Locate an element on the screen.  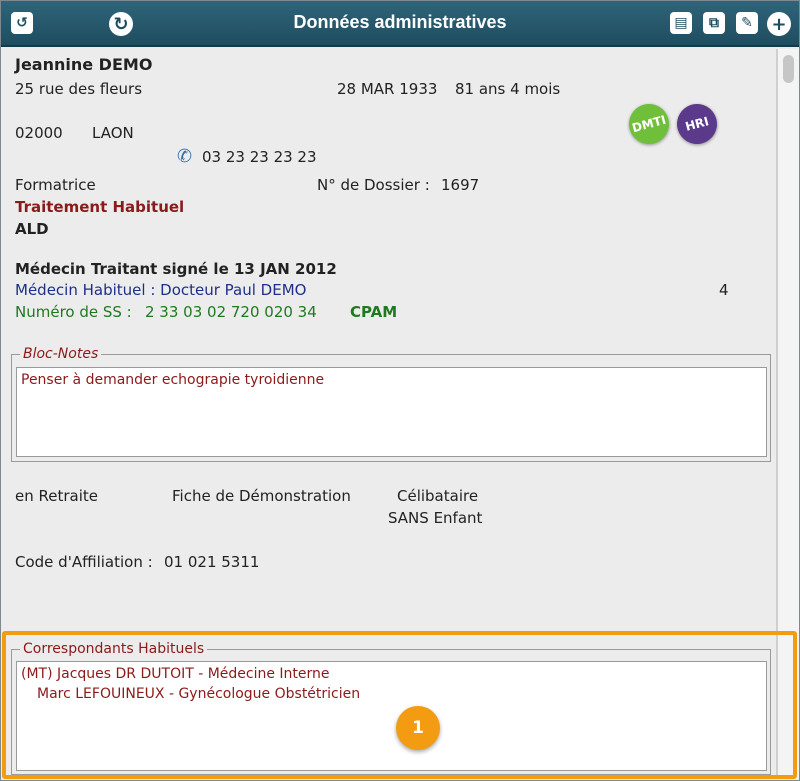
edit-icon: ✎ is located at coordinates (747, 23).